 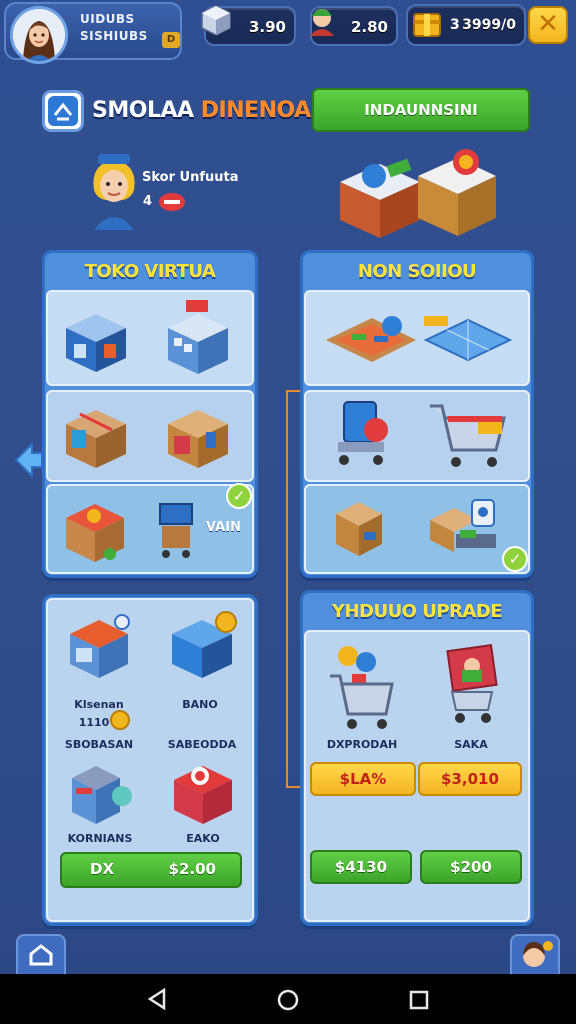 I want to click on blue-crate-icon, so click(x=202, y=646).